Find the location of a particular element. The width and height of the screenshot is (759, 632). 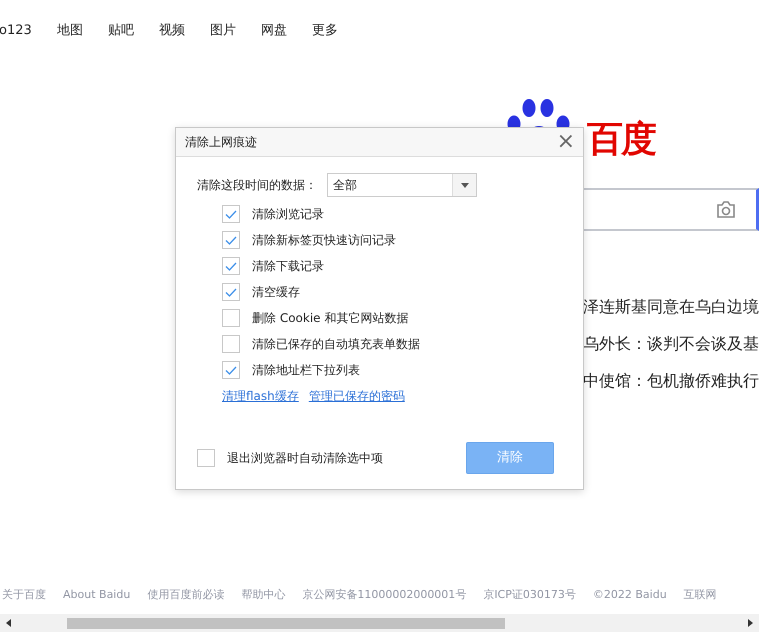

nav-link-item: o123 is located at coordinates (16, 40).